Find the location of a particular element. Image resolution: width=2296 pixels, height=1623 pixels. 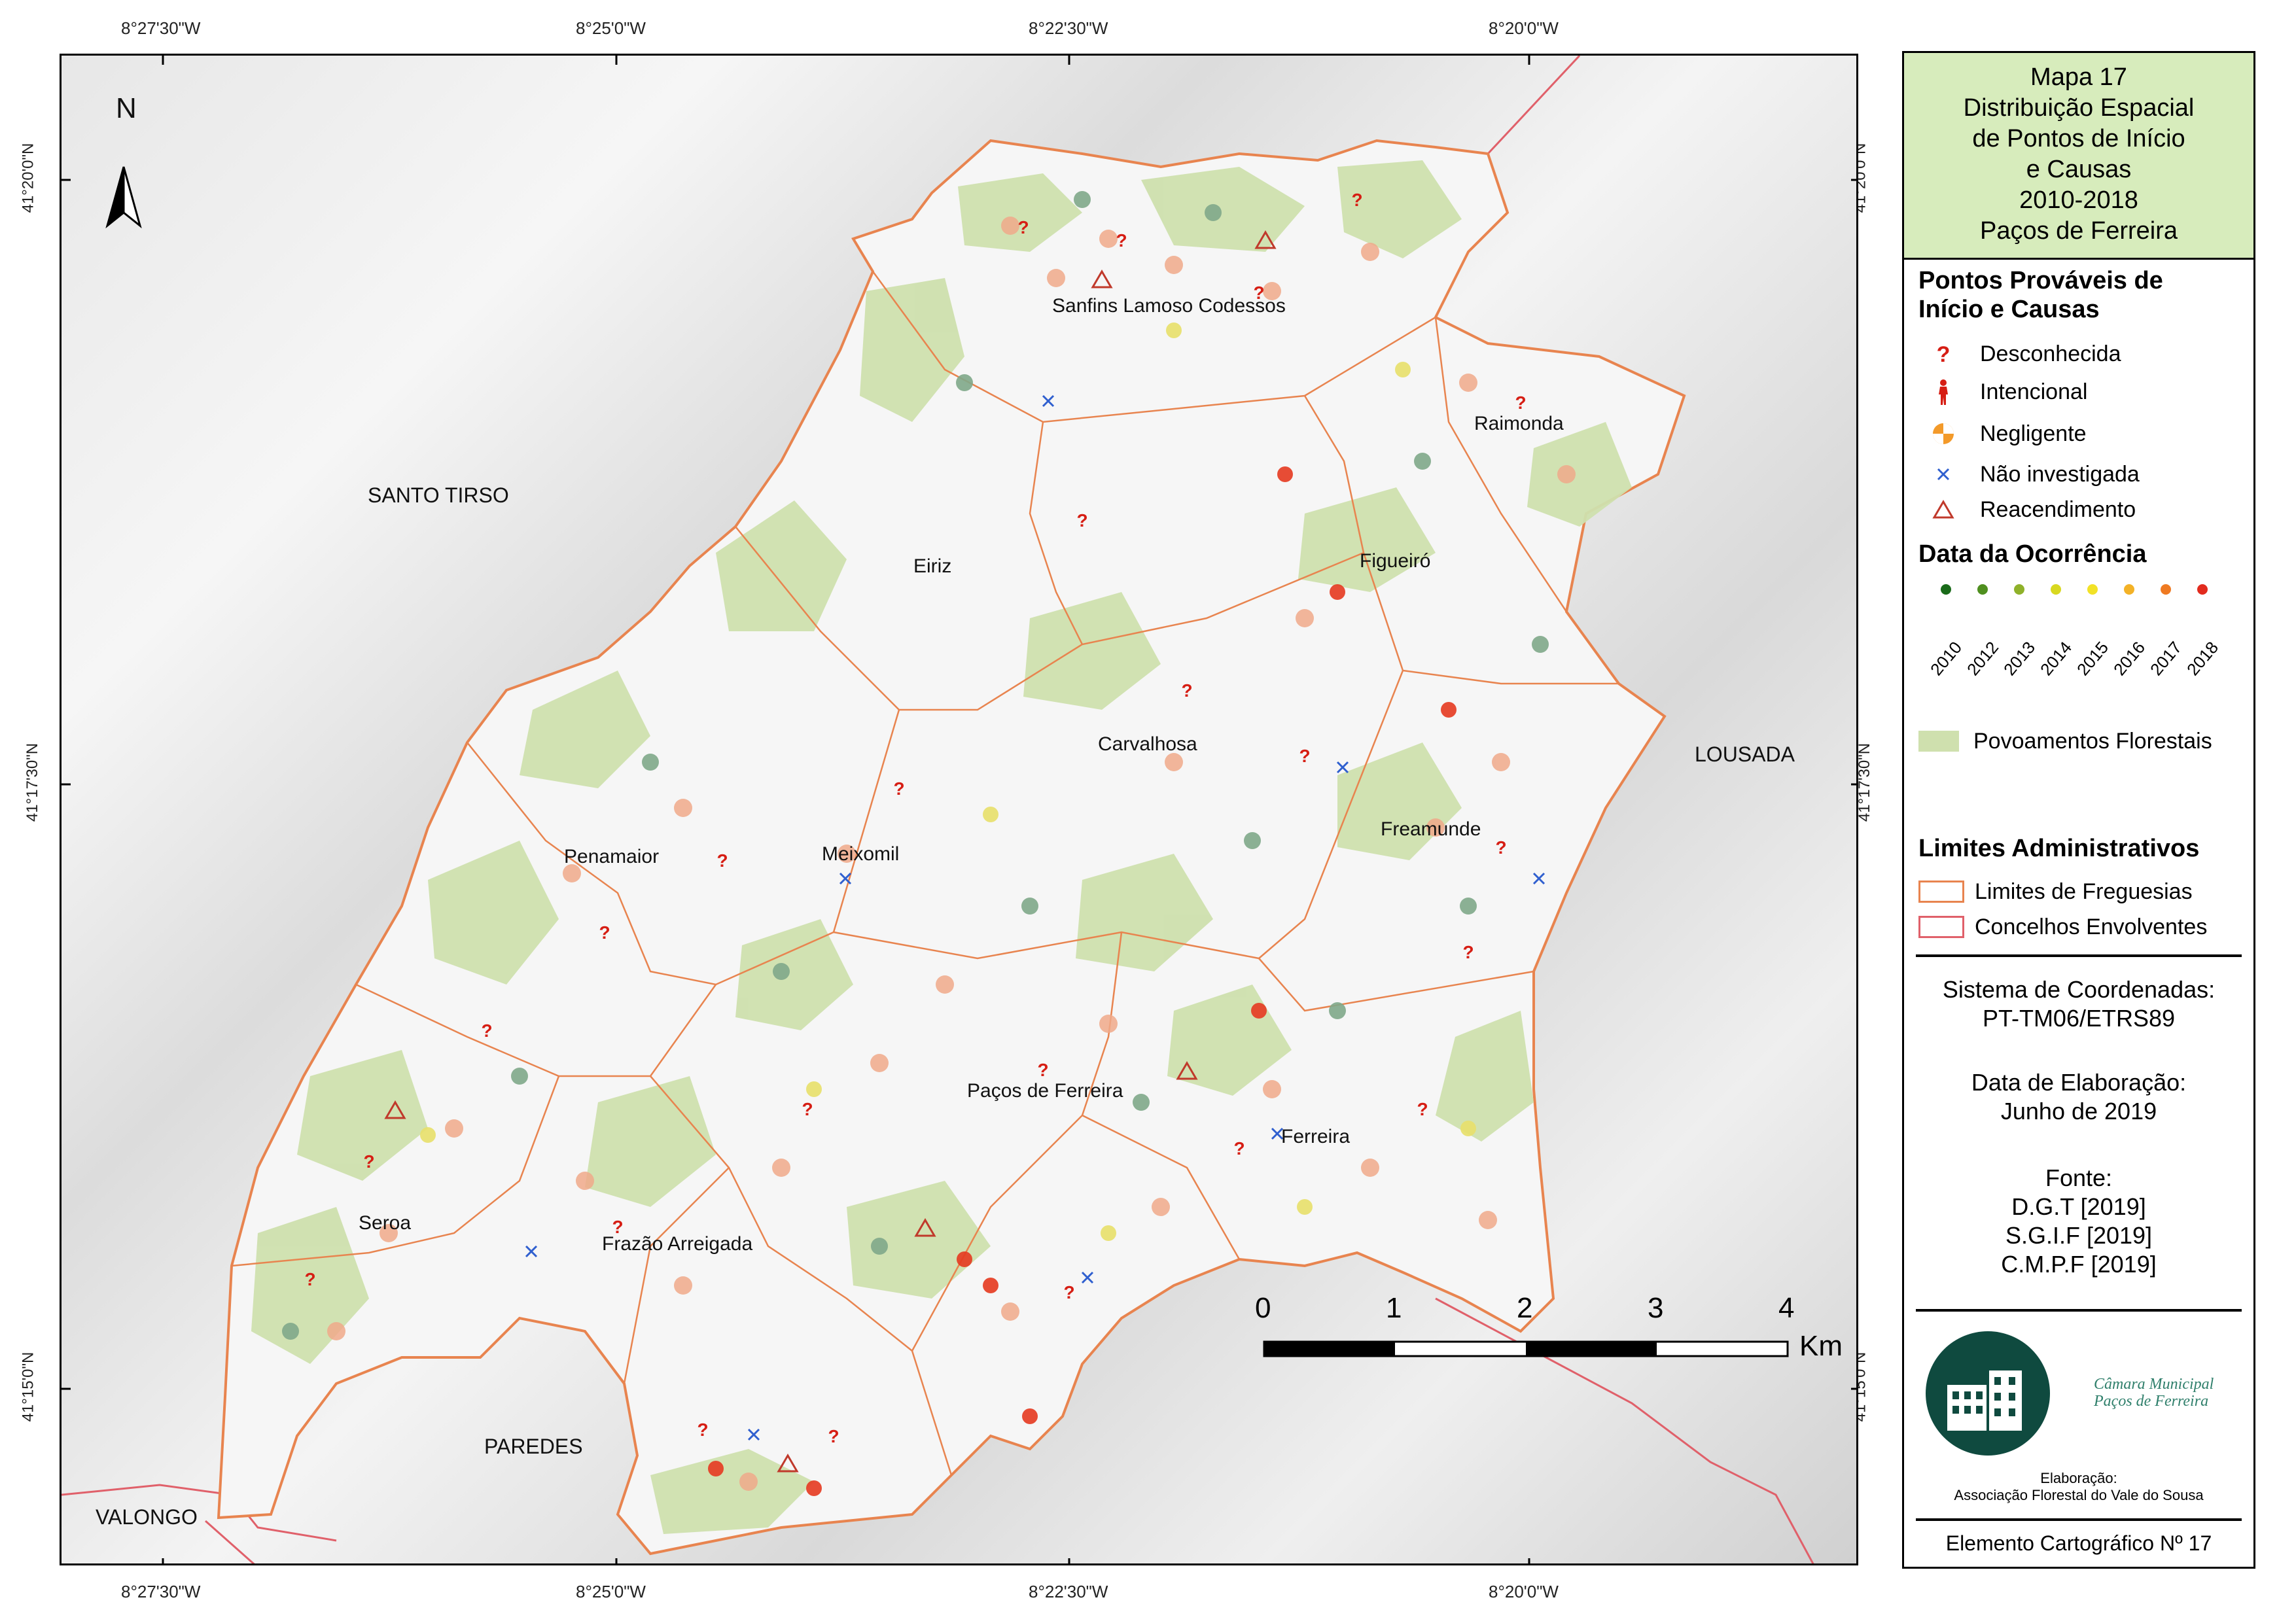

scale-tick: 1 is located at coordinates (1394, 1308).